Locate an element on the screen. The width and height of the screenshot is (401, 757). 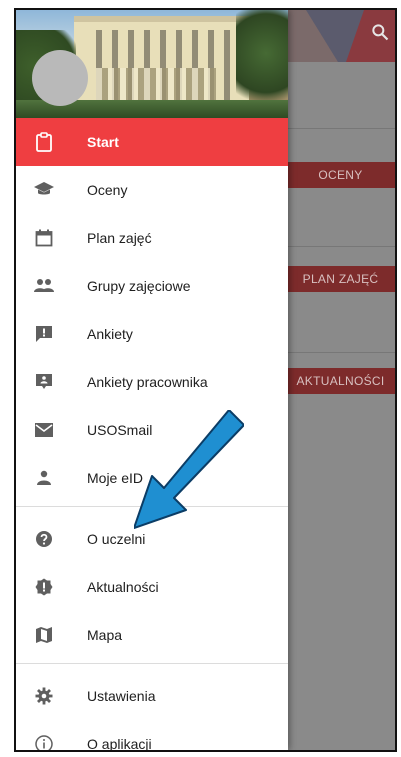
menu-item-label: Ustawienia is located at coordinates (121, 696).